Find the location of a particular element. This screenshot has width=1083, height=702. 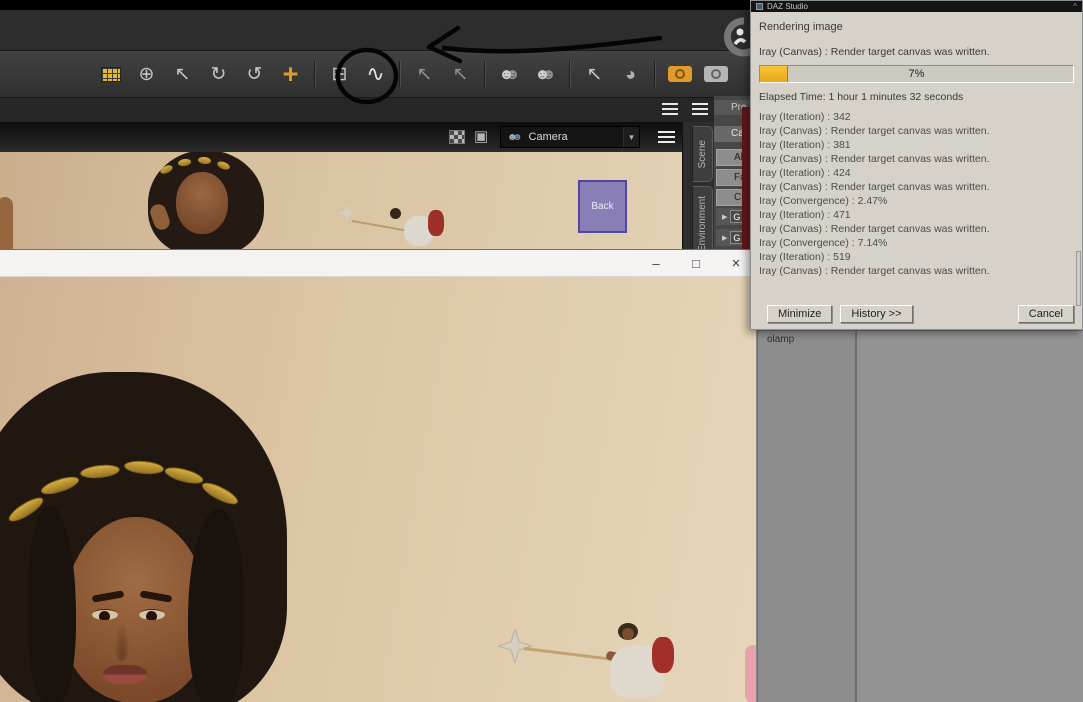

log-line: Iray (Convergence) : 7.14% is located at coordinates (823, 243).